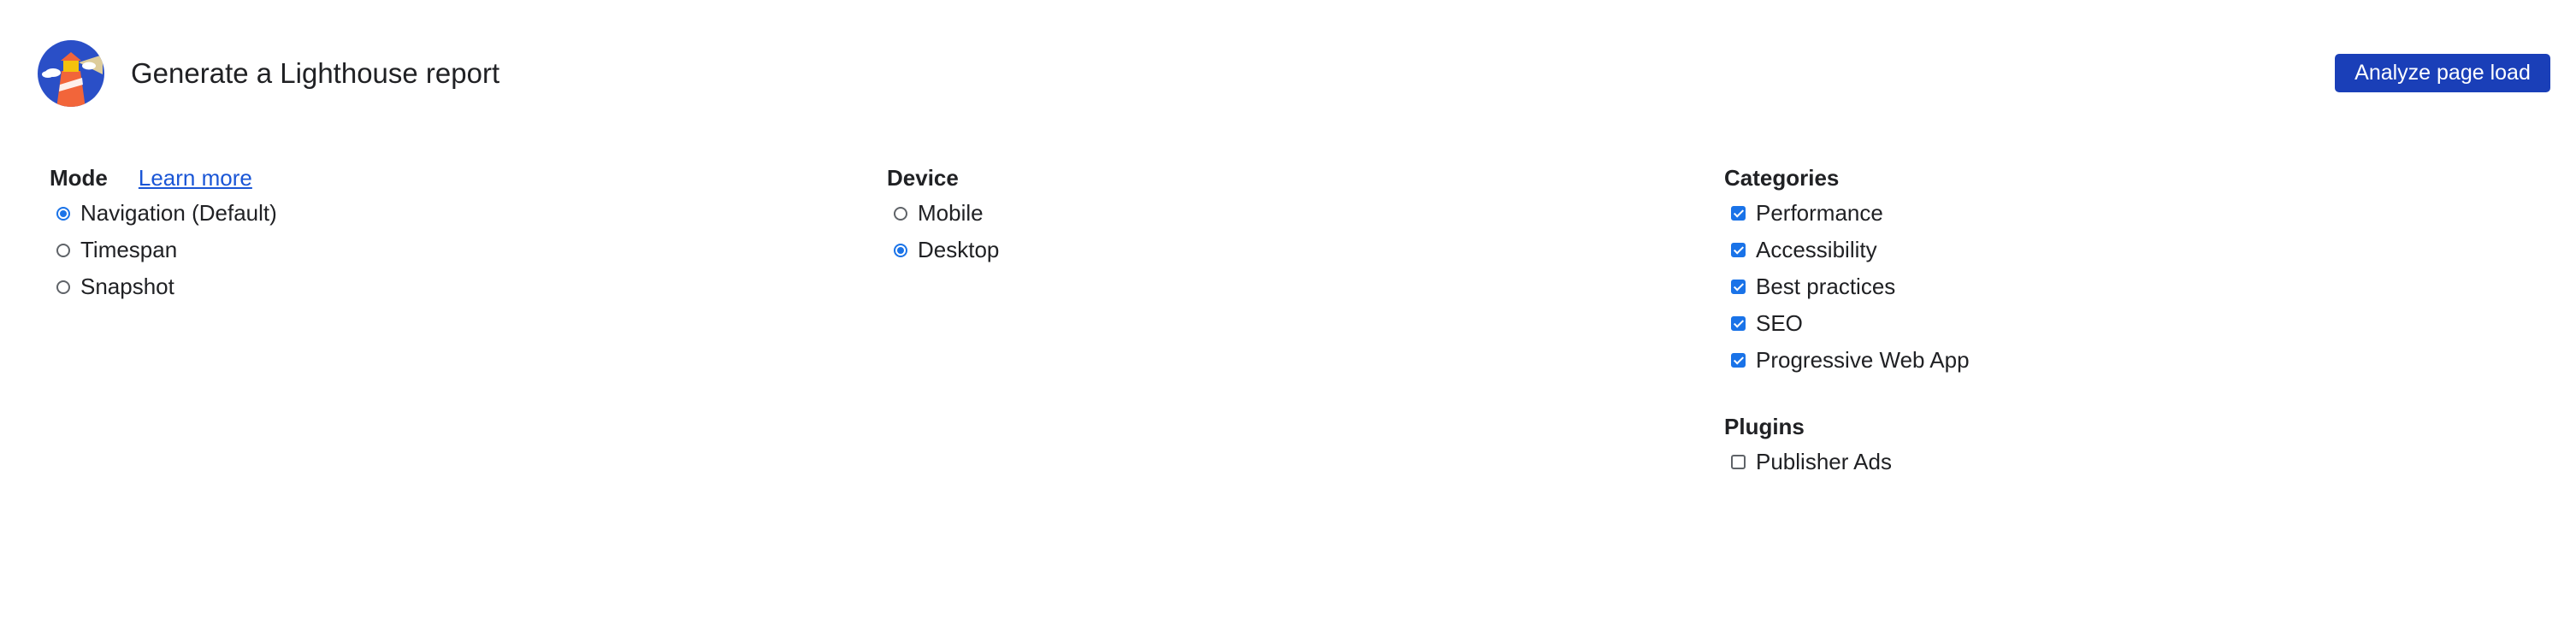 The height and width of the screenshot is (624, 2576). Describe the element at coordinates (951, 213) in the screenshot. I see `device-option-label: Mobile` at that location.